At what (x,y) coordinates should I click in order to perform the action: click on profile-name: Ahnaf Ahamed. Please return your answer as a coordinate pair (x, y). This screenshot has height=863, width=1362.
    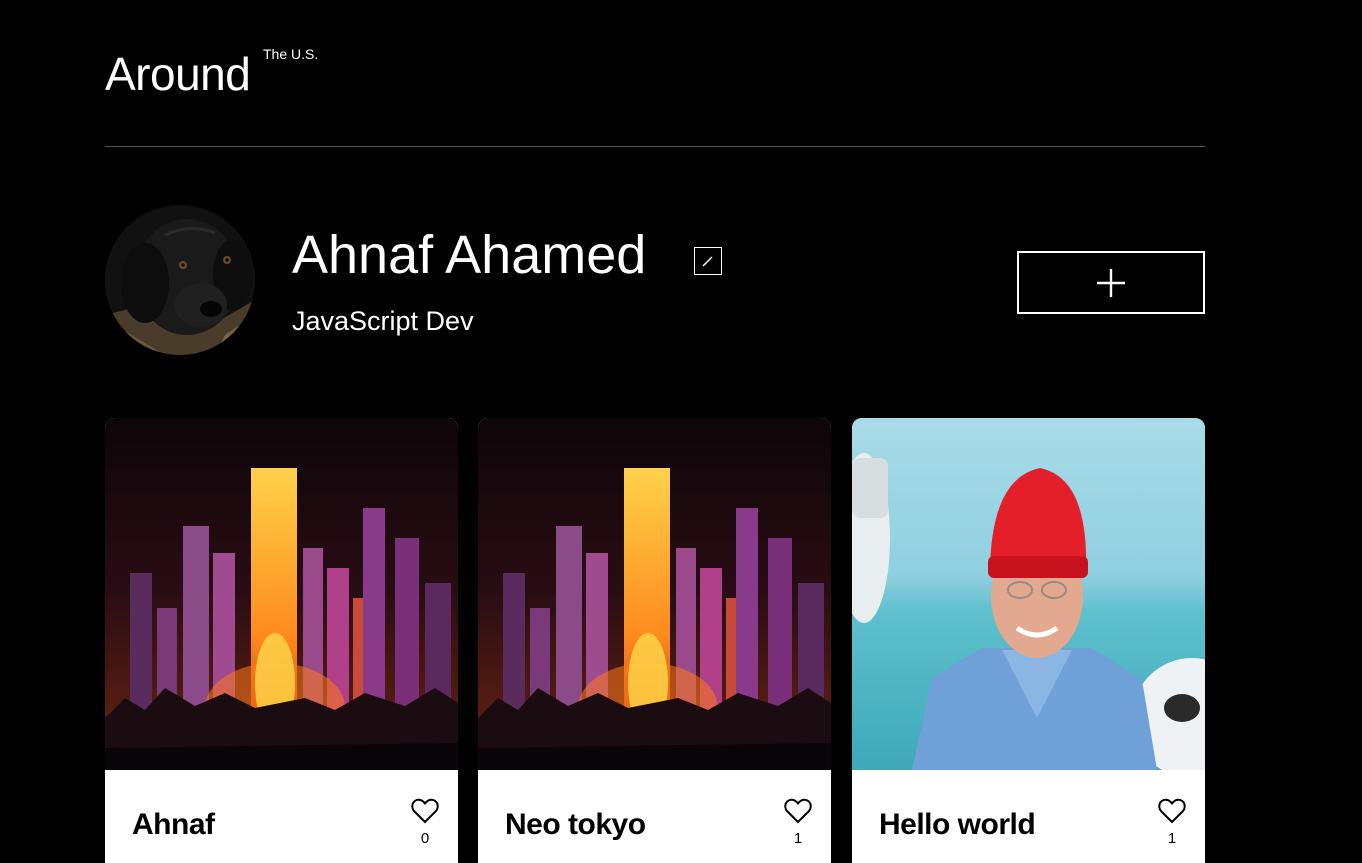
    Looking at the image, I should click on (469, 255).